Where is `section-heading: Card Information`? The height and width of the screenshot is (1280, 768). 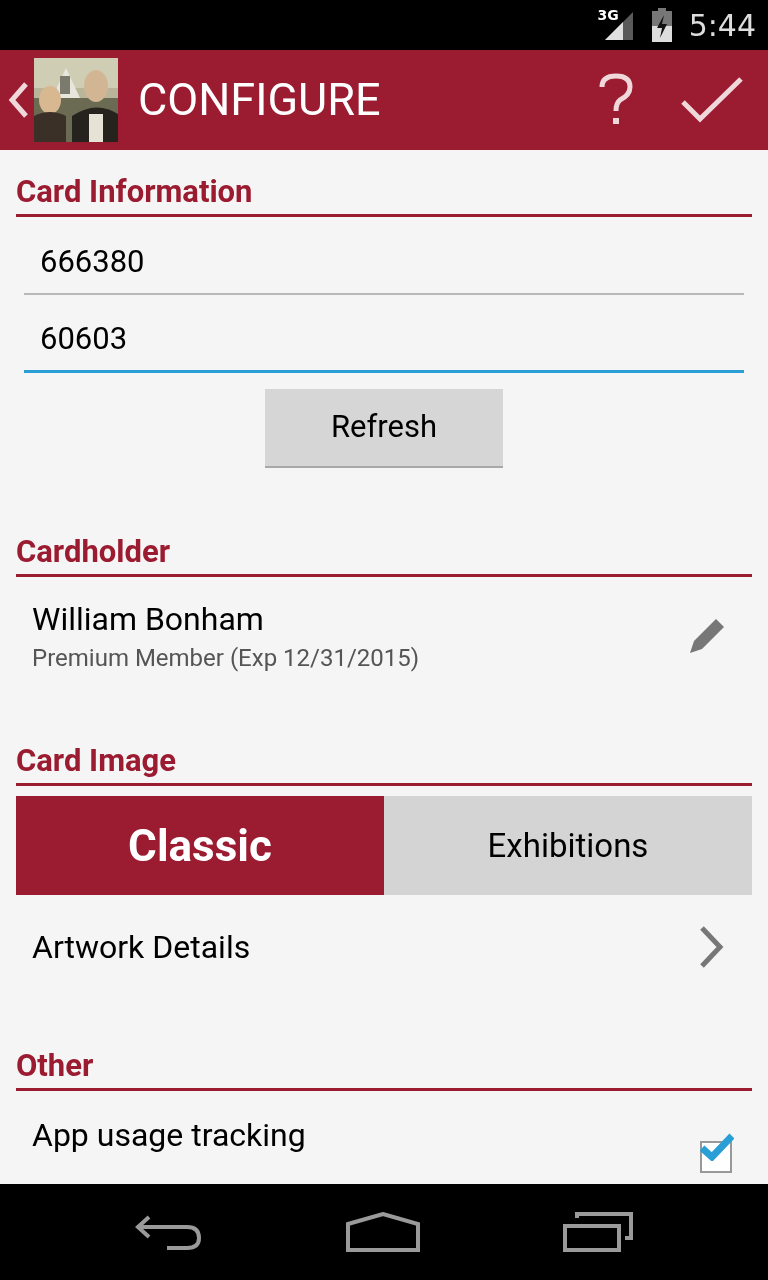
section-heading: Card Information is located at coordinates (135, 192).